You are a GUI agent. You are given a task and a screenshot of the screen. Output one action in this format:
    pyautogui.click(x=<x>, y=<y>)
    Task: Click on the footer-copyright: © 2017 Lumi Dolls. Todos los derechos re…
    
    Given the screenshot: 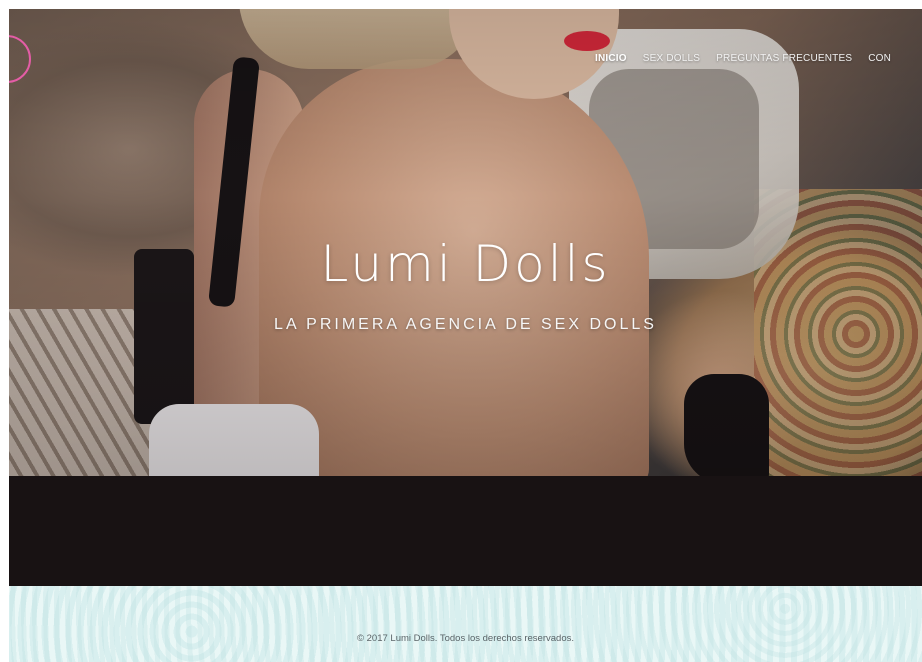 What is the action you would take?
    pyautogui.click(x=465, y=638)
    